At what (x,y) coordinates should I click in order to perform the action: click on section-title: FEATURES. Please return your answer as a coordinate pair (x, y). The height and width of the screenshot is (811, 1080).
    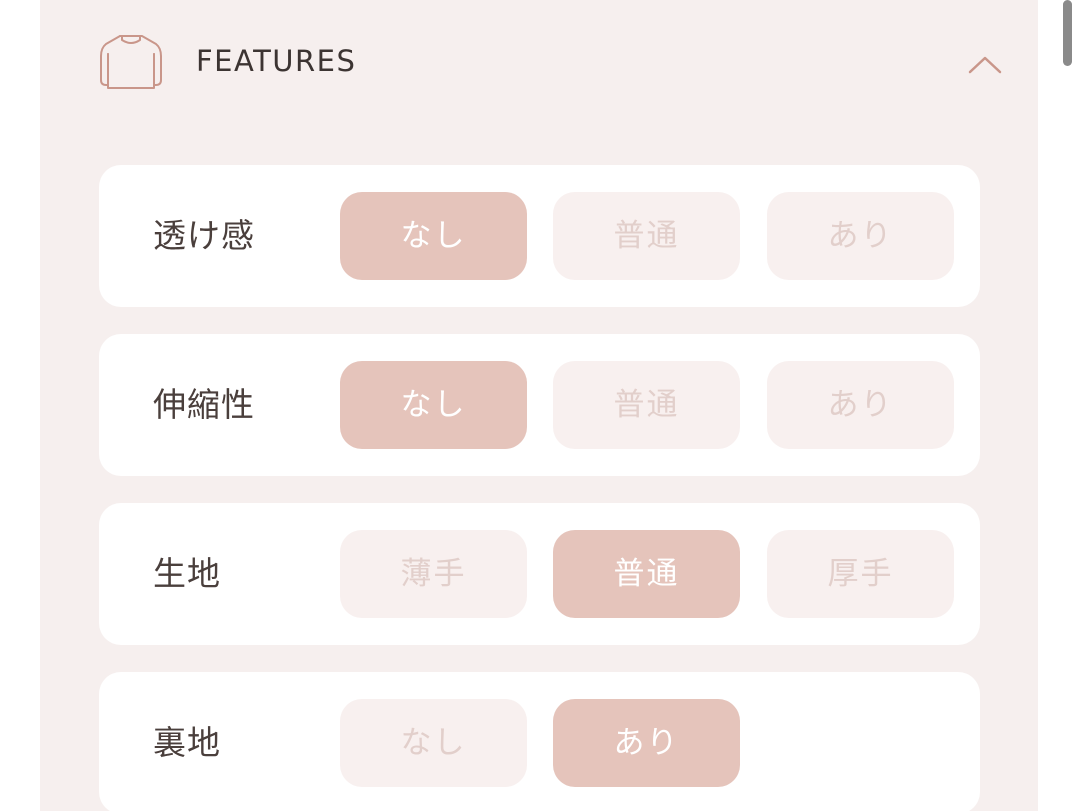
    Looking at the image, I should click on (276, 61).